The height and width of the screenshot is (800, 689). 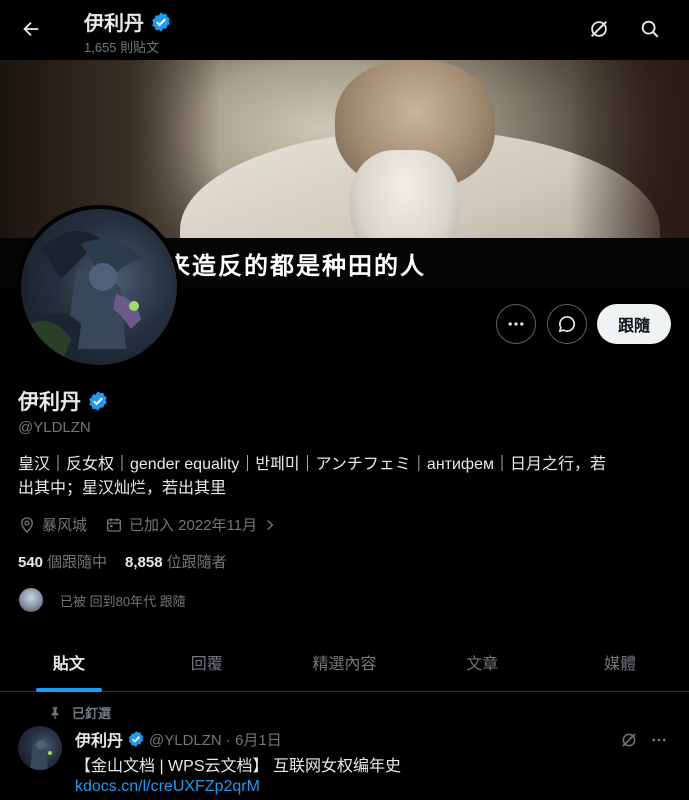 I want to click on more-button, so click(x=516, y=324).